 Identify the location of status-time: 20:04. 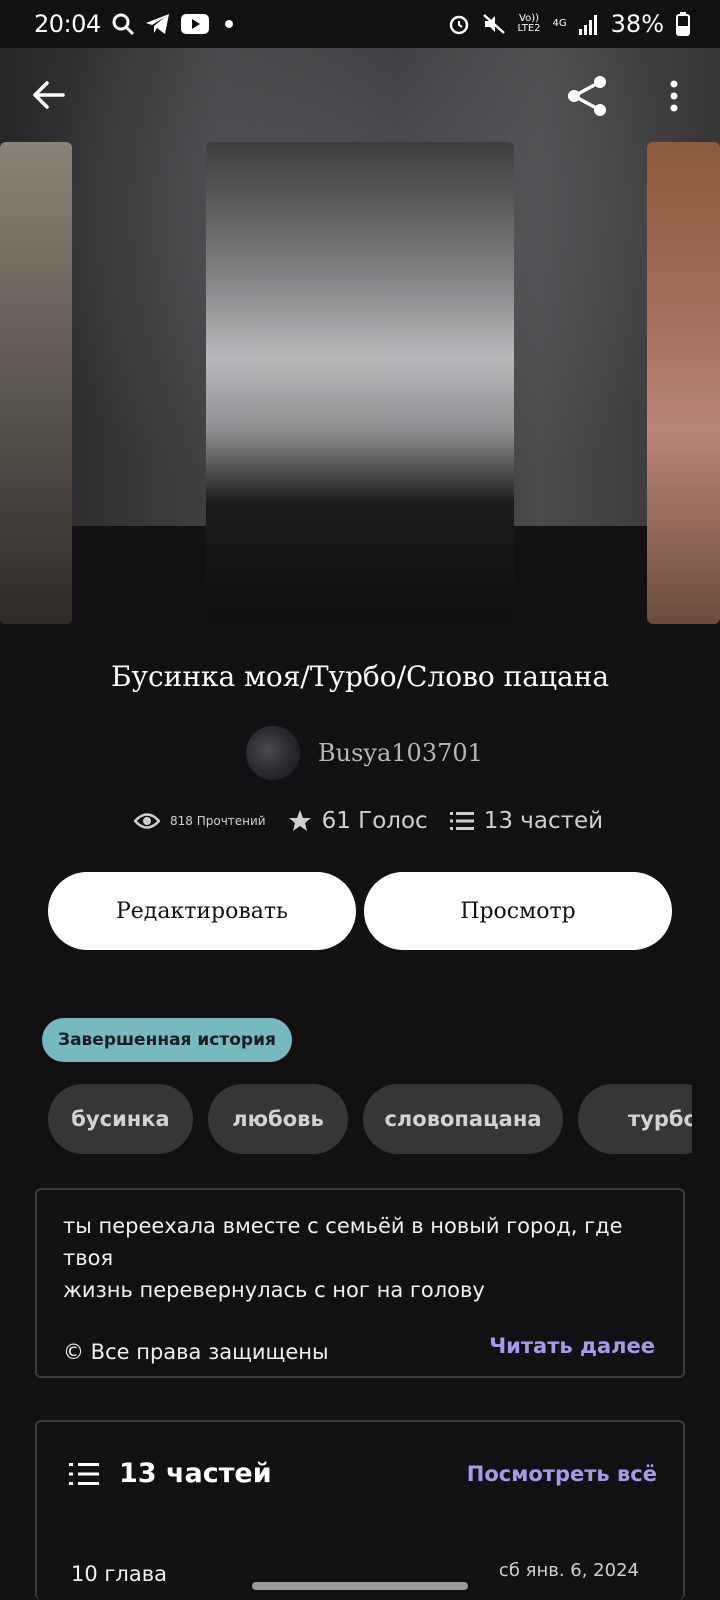
(67, 24).